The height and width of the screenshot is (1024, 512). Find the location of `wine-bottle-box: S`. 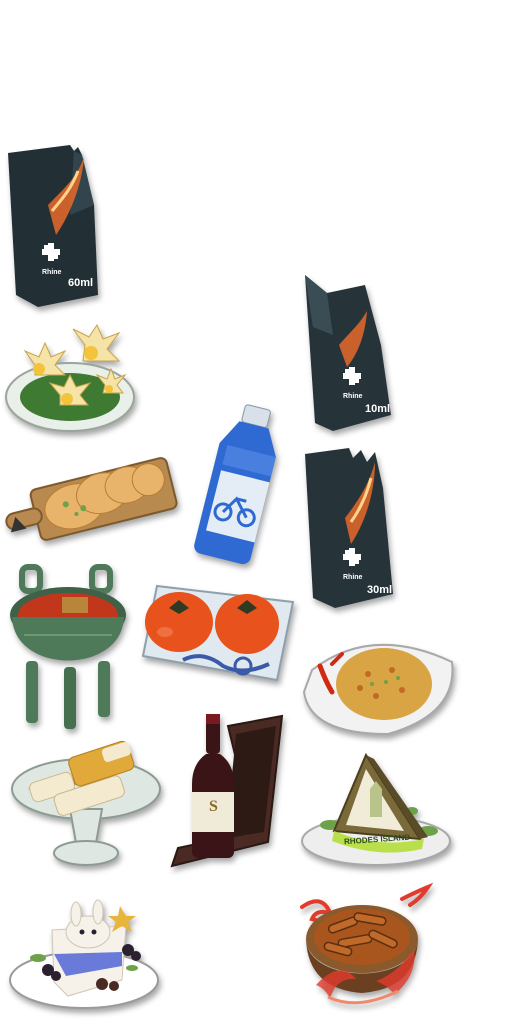

wine-bottle-box: S is located at coordinates (227, 790).